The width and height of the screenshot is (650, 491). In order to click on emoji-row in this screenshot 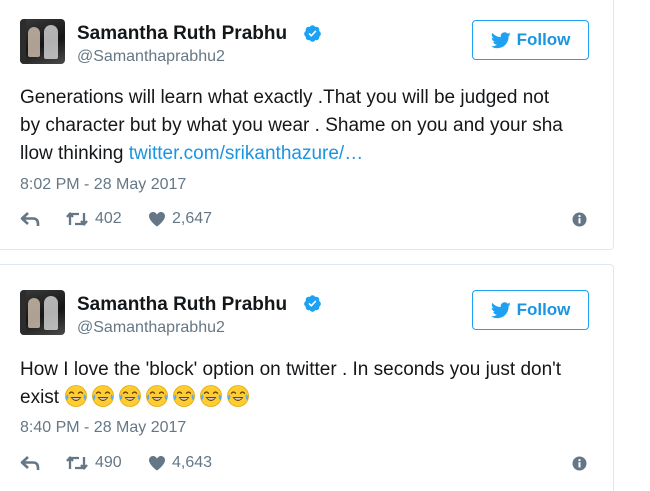, I will do `click(158, 396)`.